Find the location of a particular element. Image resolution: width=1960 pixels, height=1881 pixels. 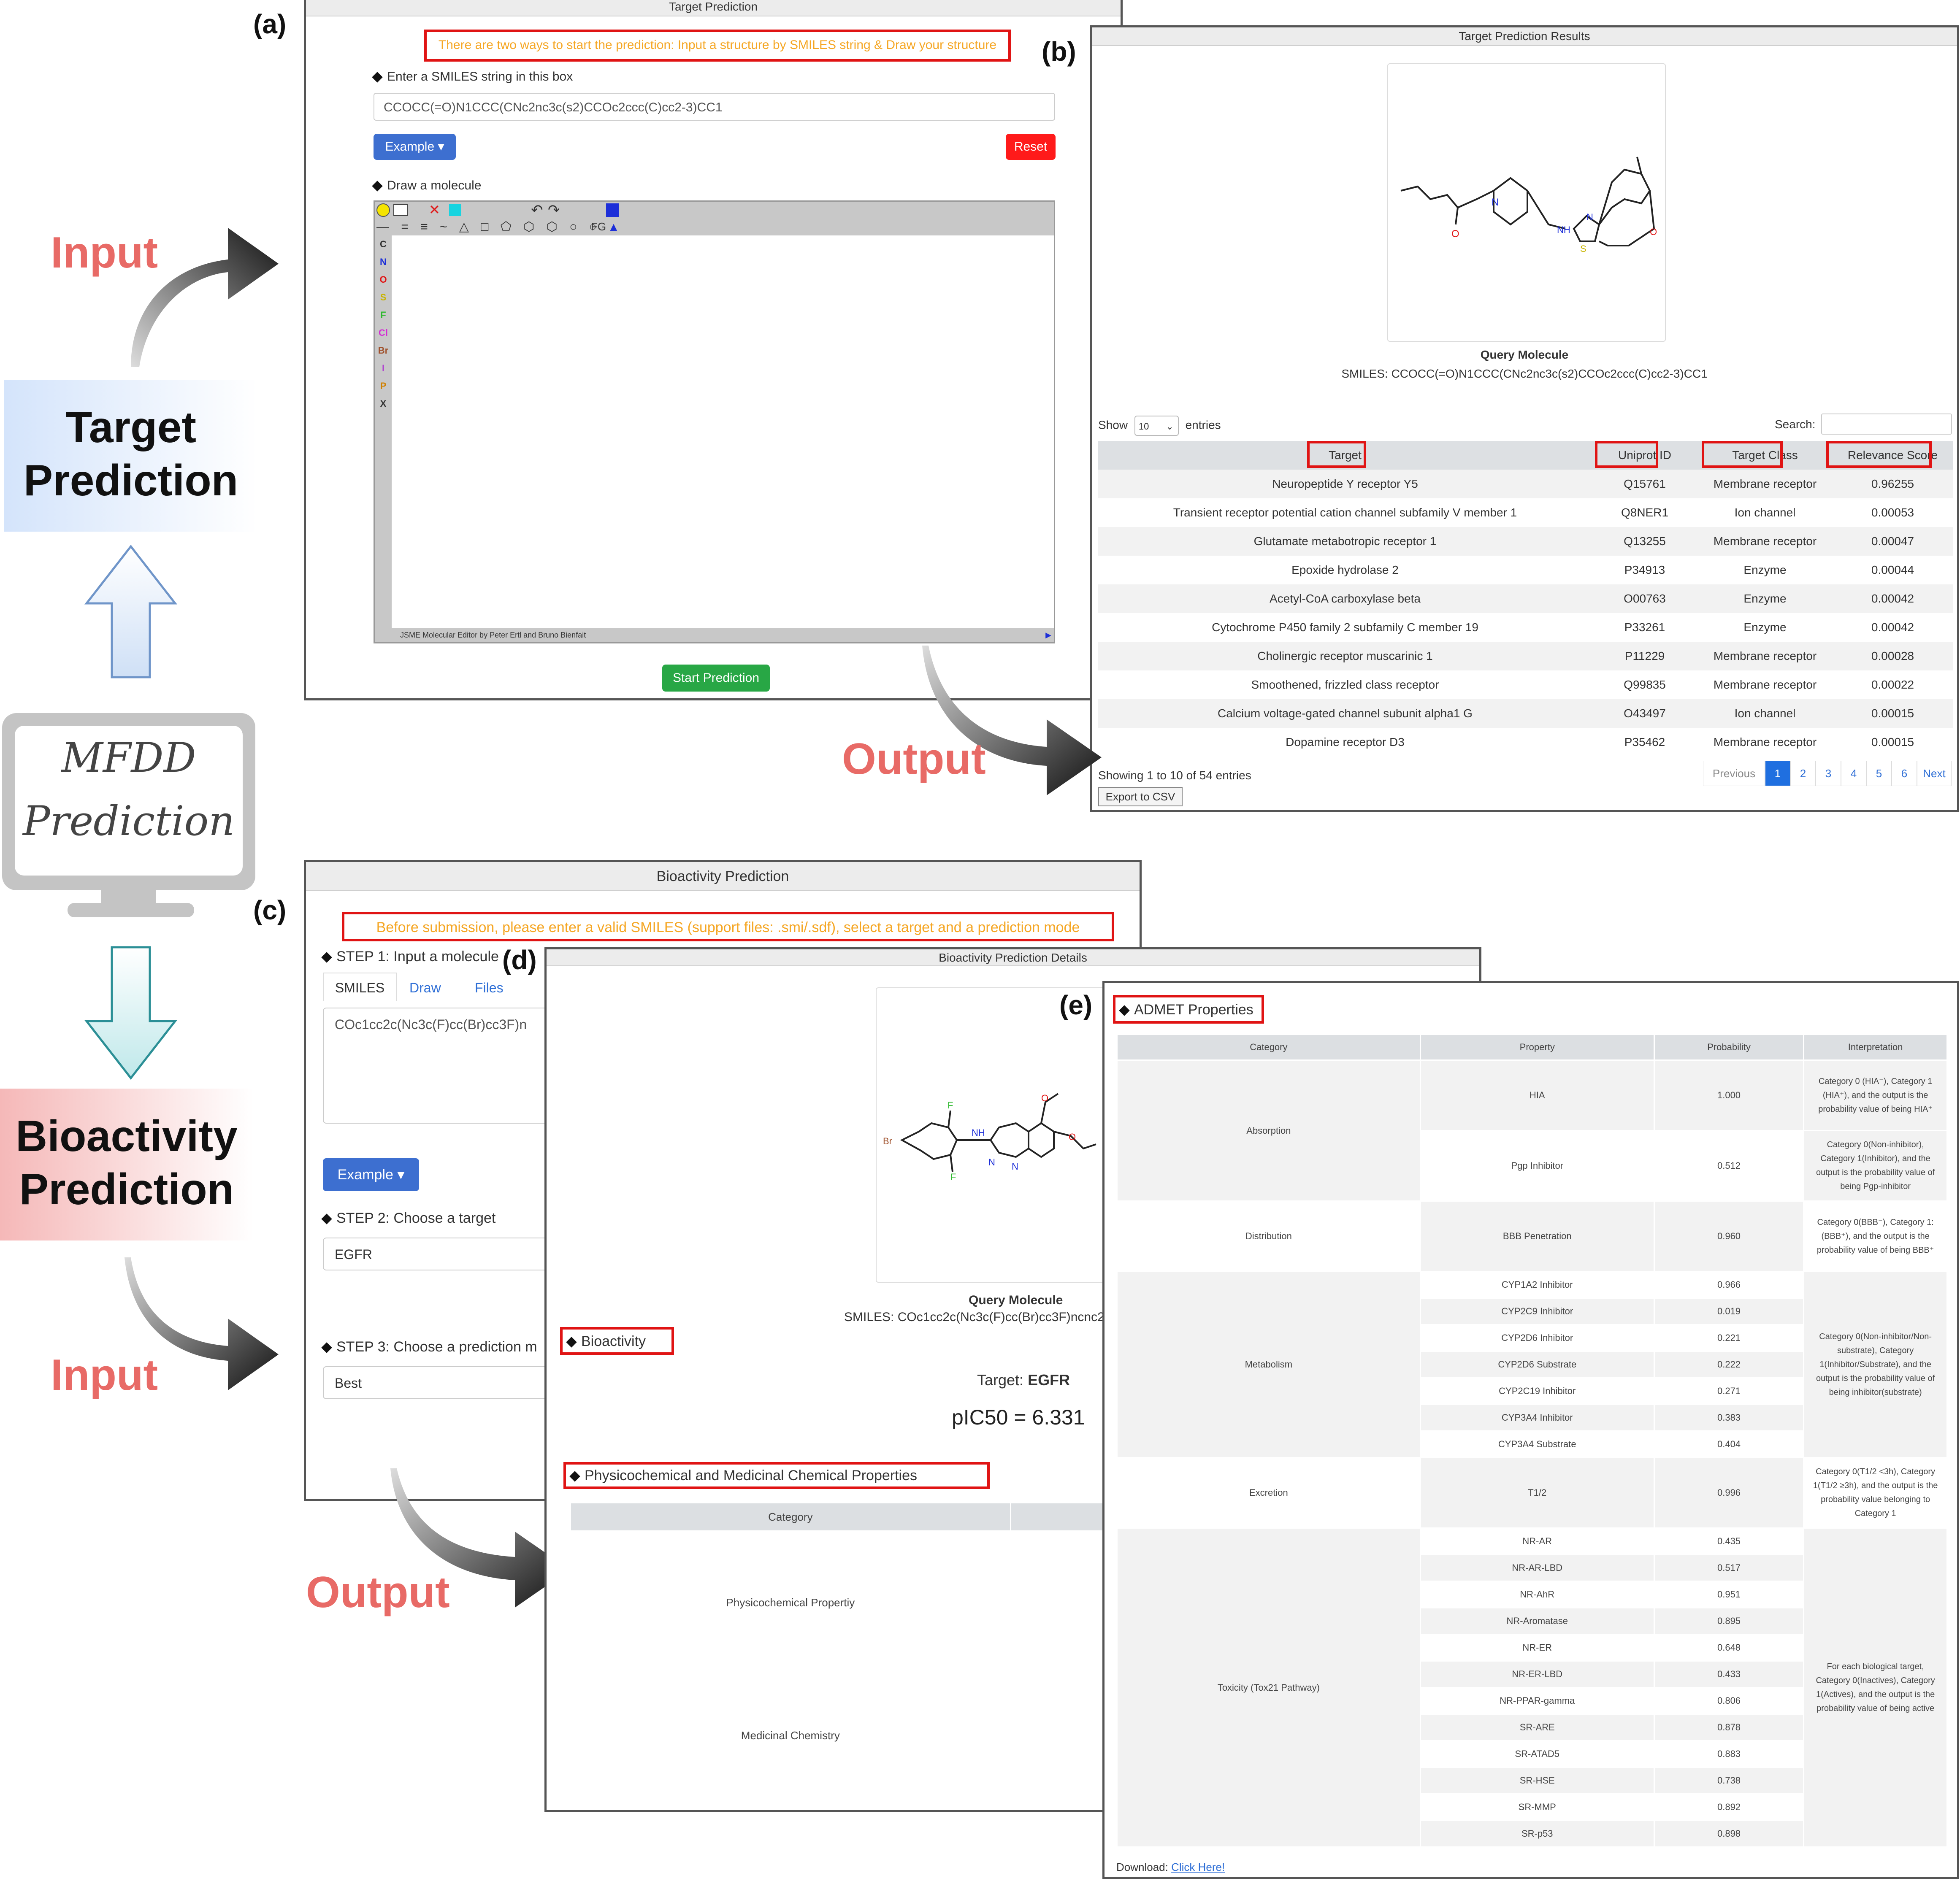

element-c: C is located at coordinates (384, 244).